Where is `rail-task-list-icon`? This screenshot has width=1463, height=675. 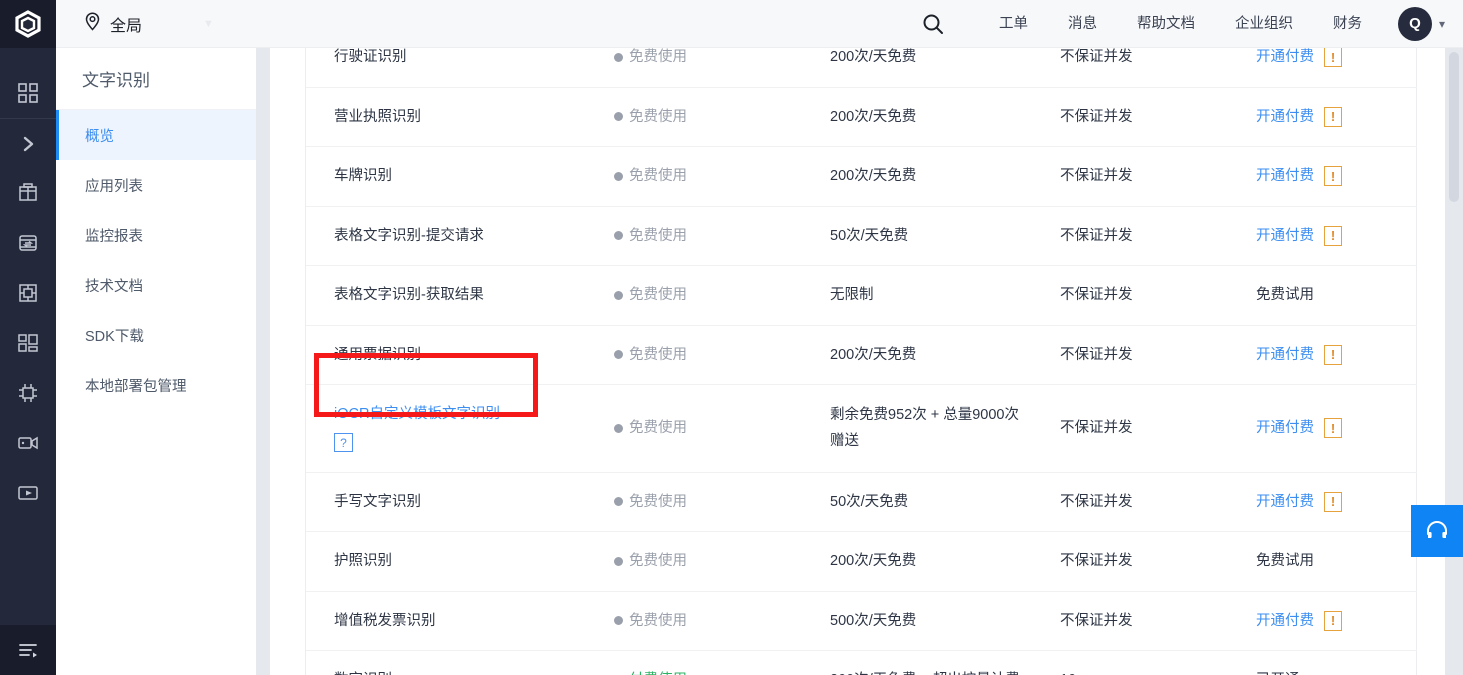
rail-task-list-icon is located at coordinates (28, 650).